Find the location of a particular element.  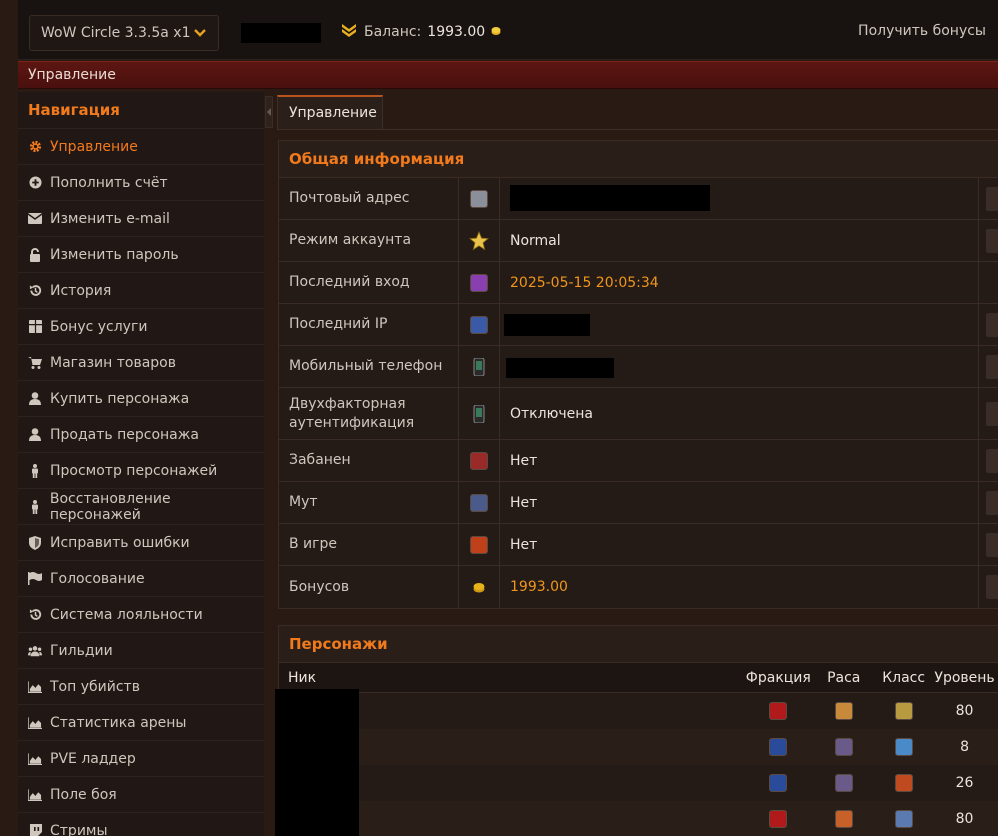

sidebar-item: Купить персонажа is located at coordinates (141, 399).